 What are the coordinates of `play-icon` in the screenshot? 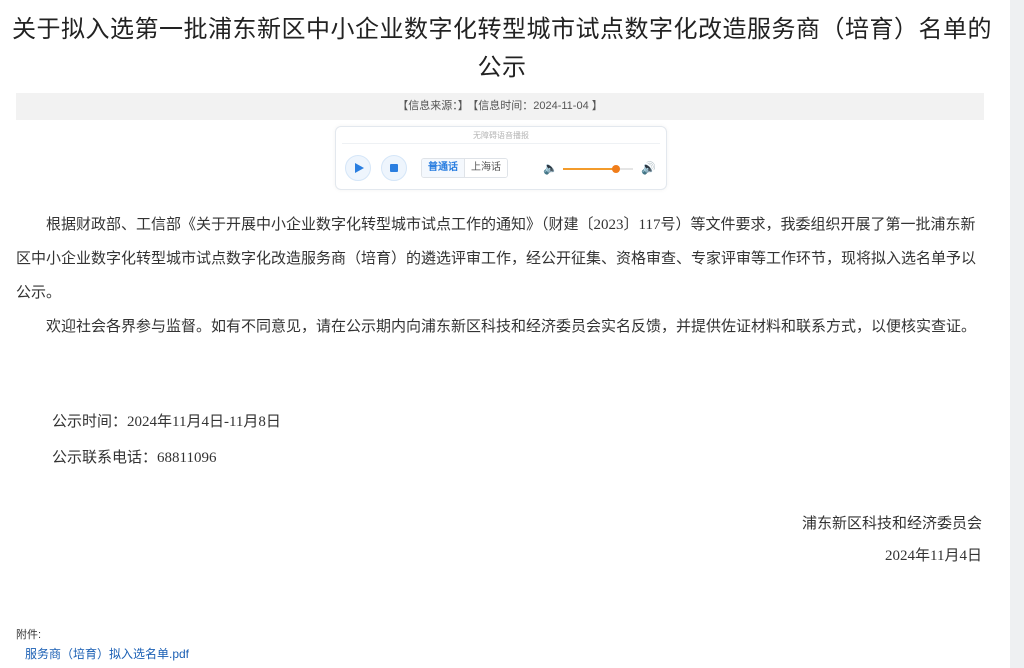 It's located at (359, 168).